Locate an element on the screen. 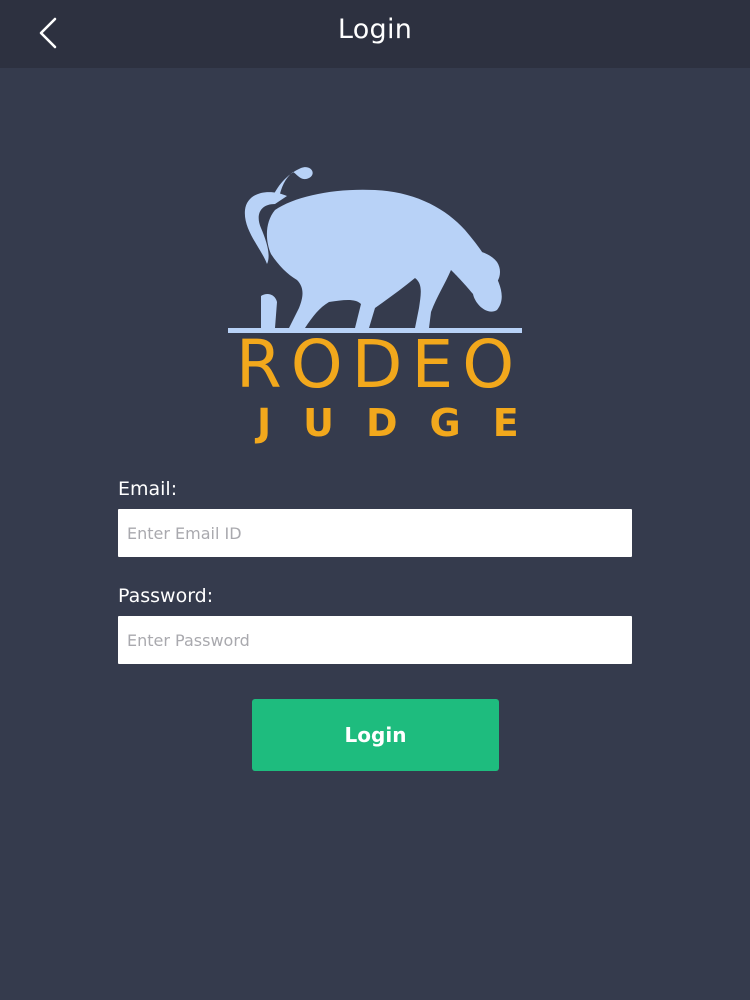  email-label: Email: is located at coordinates (148, 489).